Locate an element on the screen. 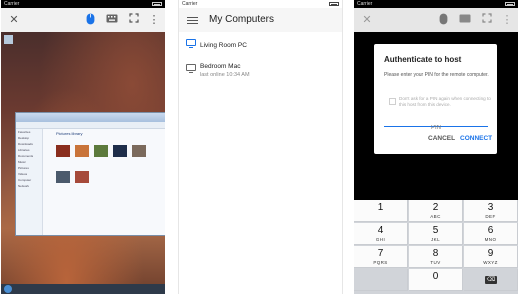 The width and height of the screenshot is (520, 294). key-digit: 0 is located at coordinates (435, 276).